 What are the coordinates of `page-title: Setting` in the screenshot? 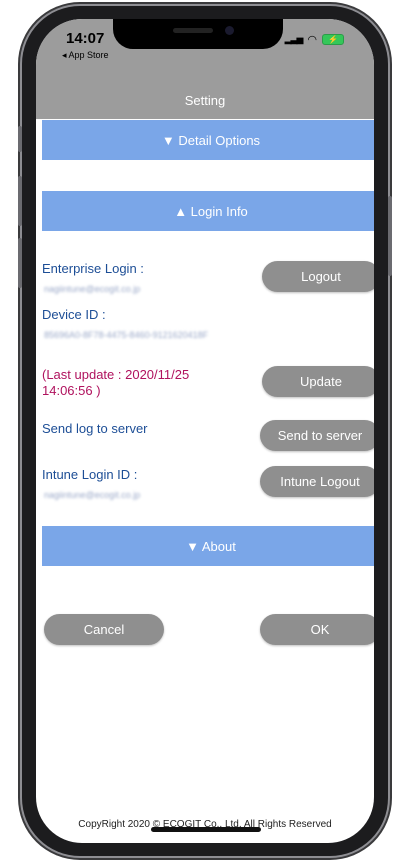 It's located at (205, 100).